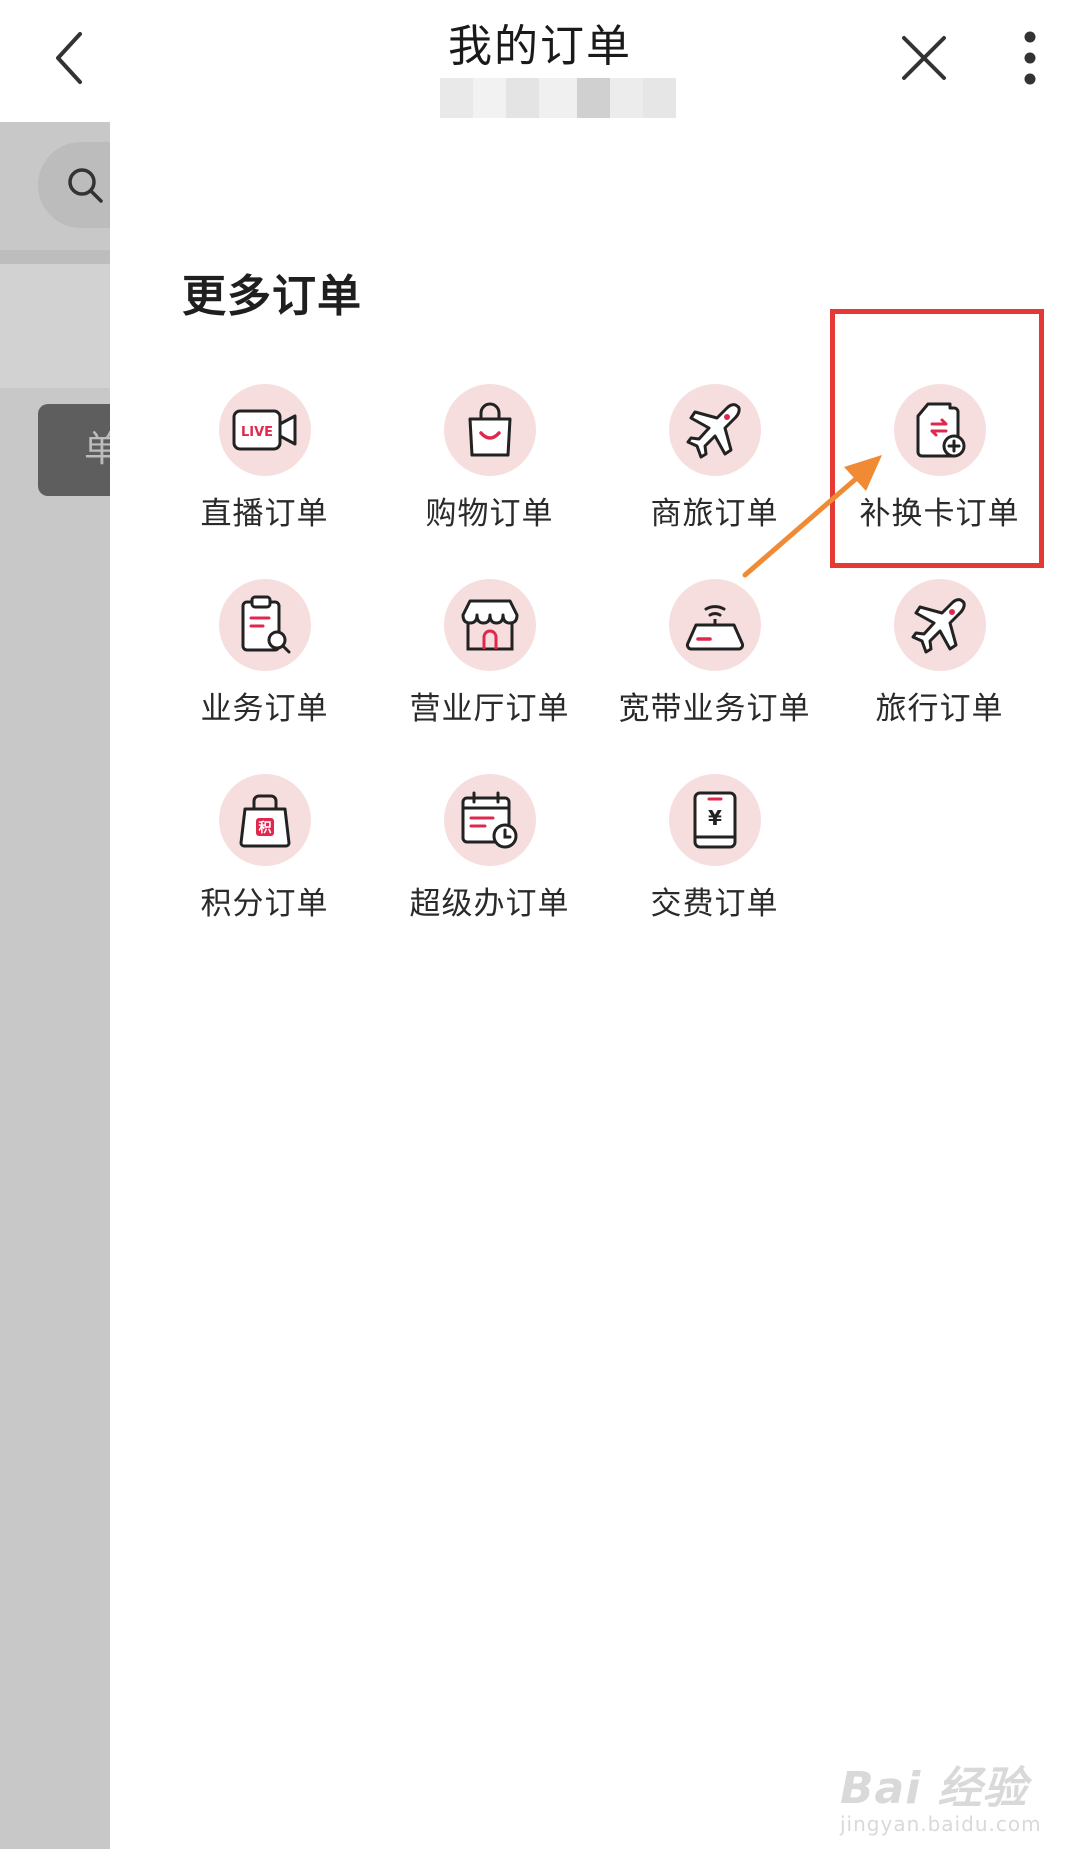 This screenshot has width=1080, height=1849. I want to click on icon-badge: ¥, so click(714, 820).